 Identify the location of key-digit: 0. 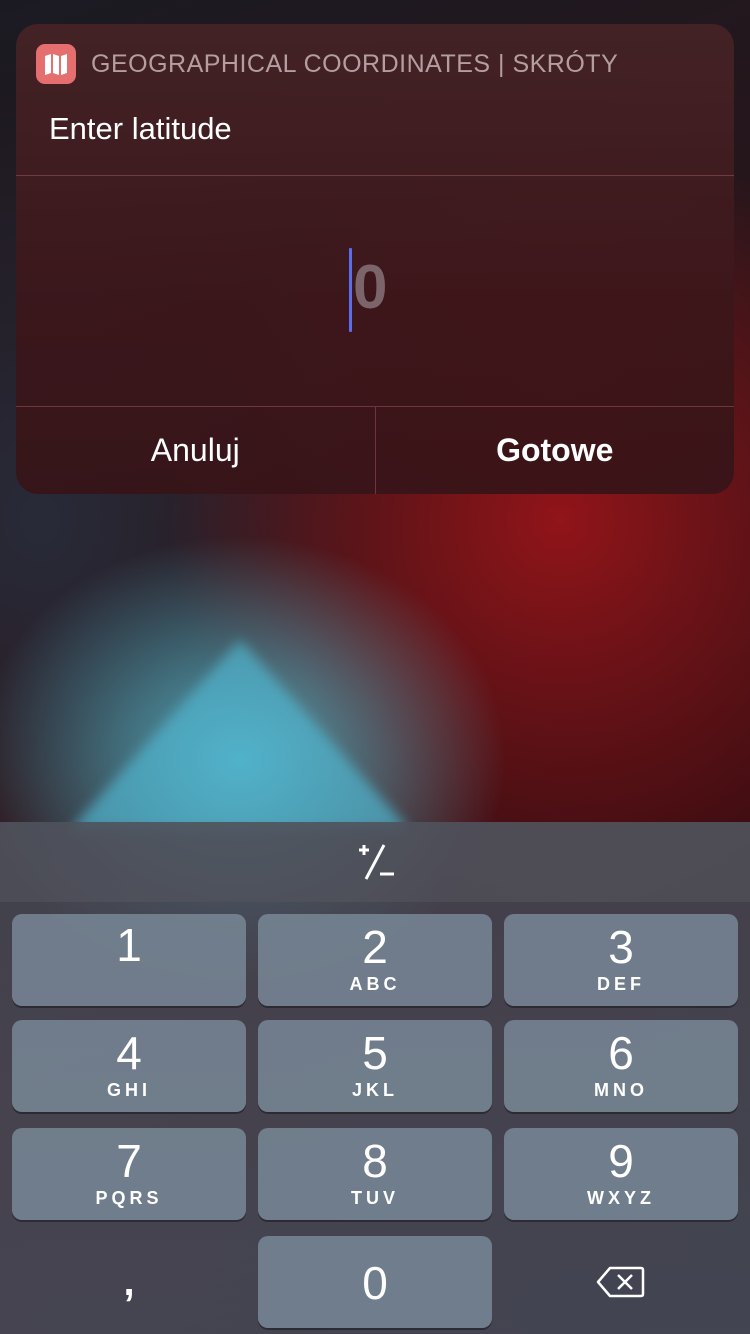
(375, 1283).